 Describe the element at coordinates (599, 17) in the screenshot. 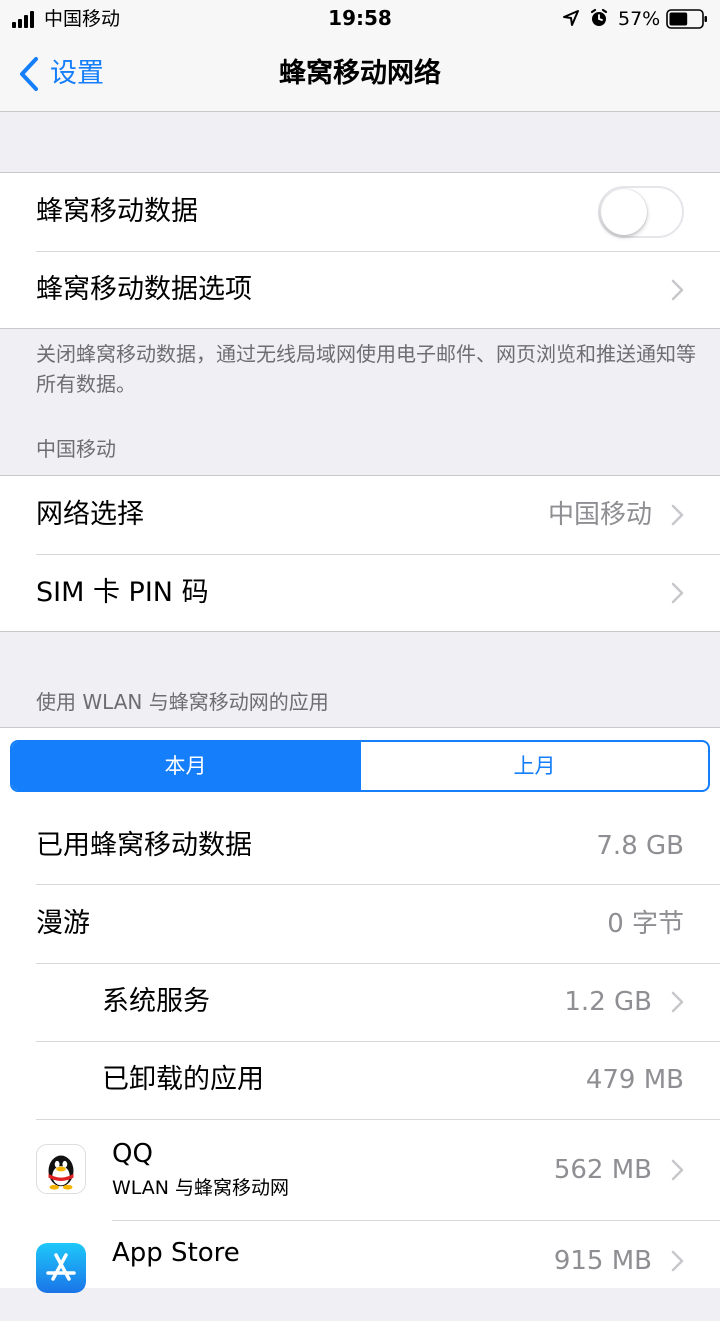

I see `alarm-clock-icon` at that location.